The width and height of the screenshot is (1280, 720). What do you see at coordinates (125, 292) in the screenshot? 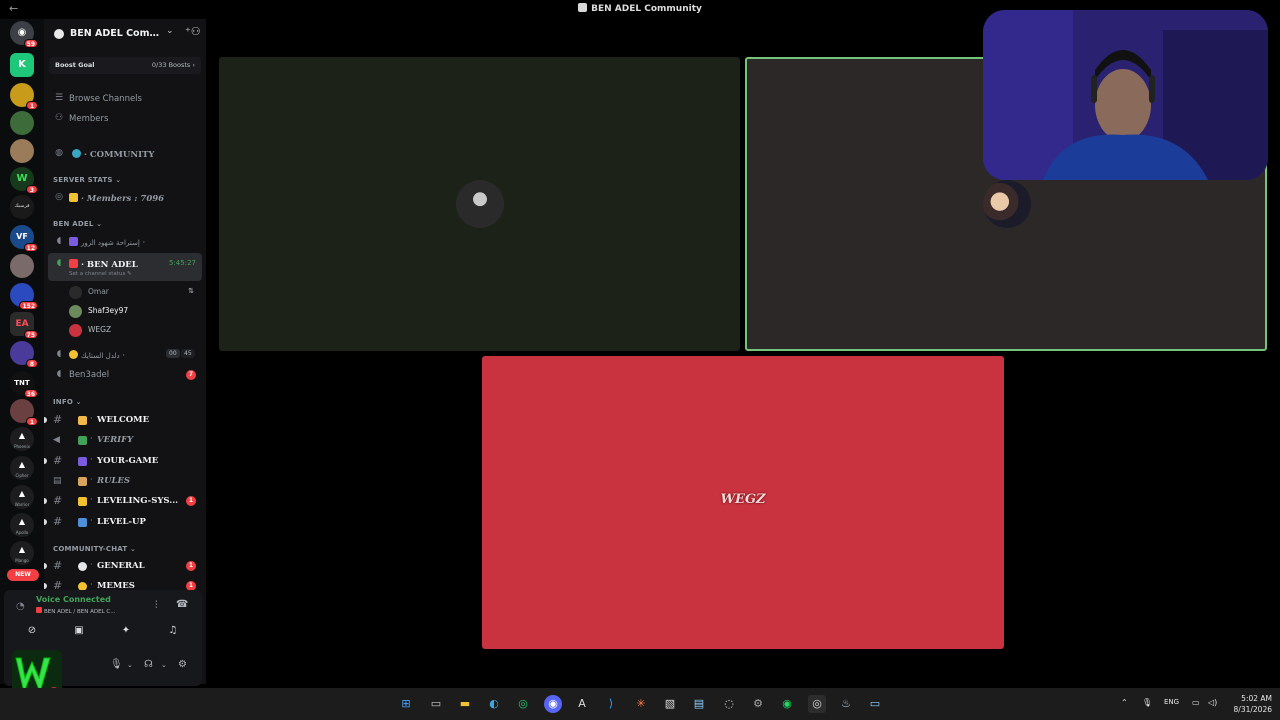
I see `voice-user-omar: Omar ⇅` at bounding box center [125, 292].